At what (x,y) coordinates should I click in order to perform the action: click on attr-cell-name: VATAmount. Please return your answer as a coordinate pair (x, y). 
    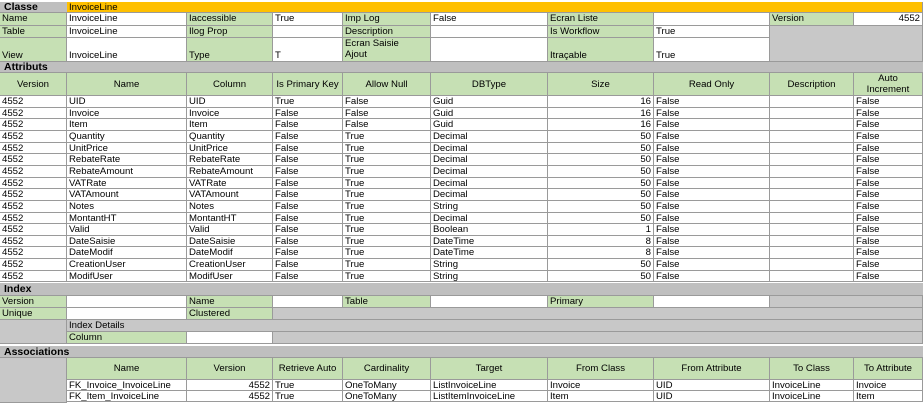
    Looking at the image, I should click on (127, 195).